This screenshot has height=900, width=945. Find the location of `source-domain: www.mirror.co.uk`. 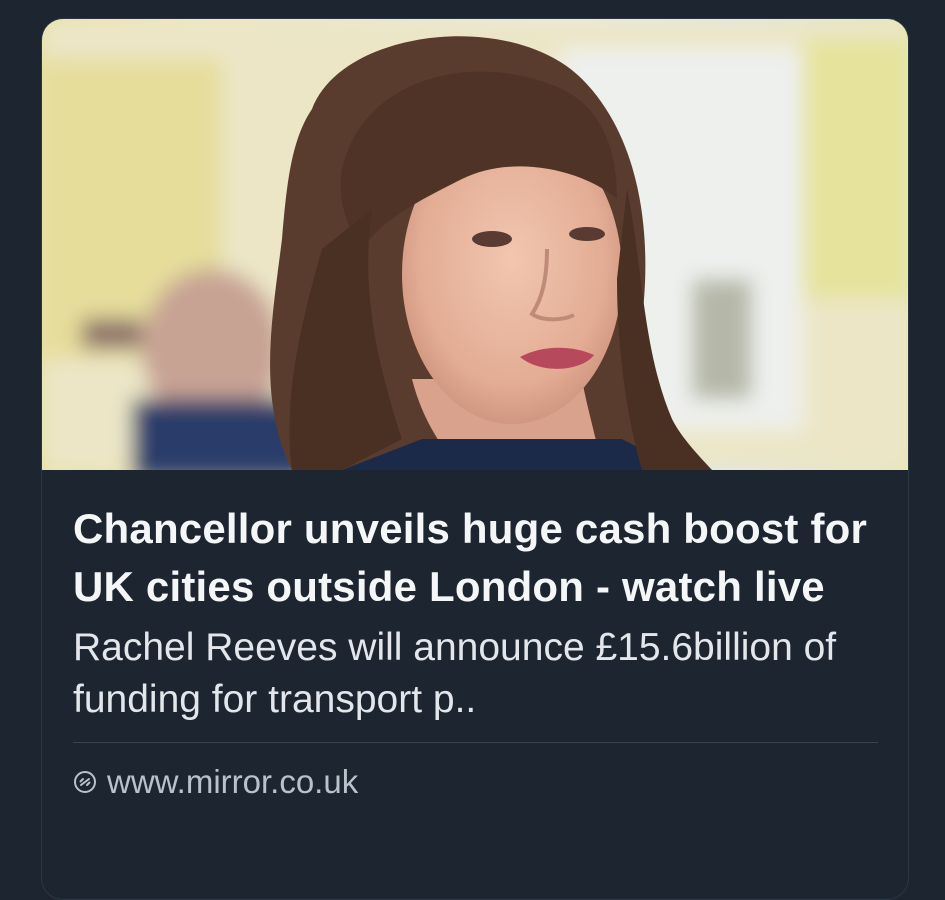

source-domain: www.mirror.co.uk is located at coordinates (233, 781).